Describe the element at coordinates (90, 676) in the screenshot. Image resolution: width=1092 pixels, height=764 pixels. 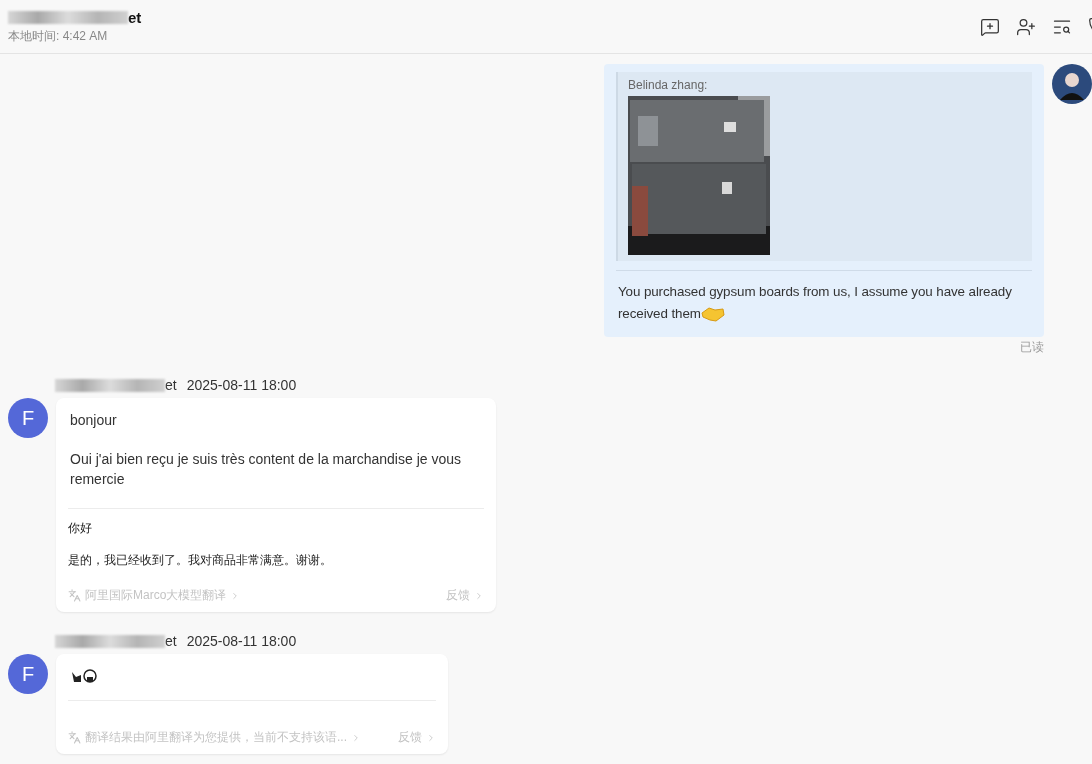
I see `emoji-icon` at that location.